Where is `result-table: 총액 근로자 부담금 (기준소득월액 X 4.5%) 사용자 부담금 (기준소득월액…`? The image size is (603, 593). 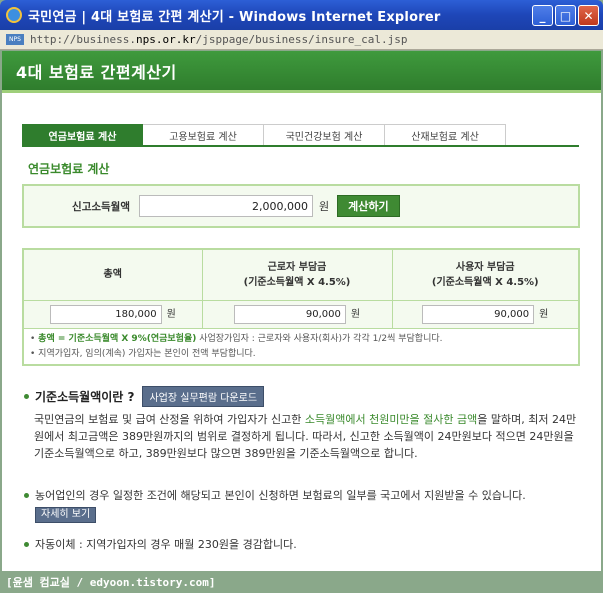 result-table: 총액 근로자 부담금 (기준소득월액 X 4.5%) 사용자 부담금 (기준소득월액… is located at coordinates (301, 289).